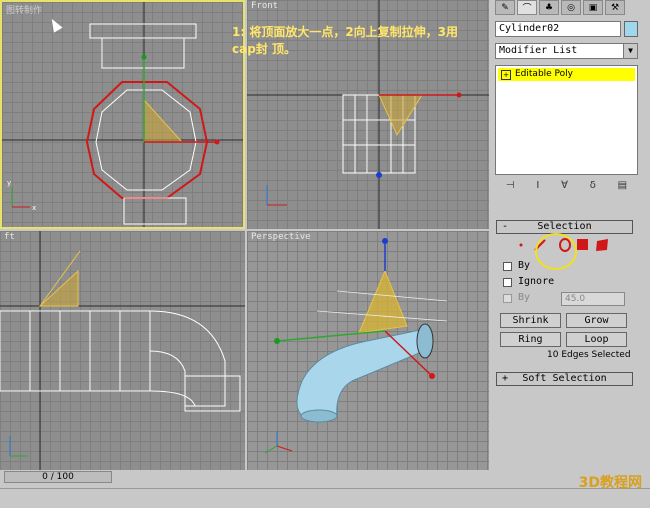 The width and height of the screenshot is (650, 508). I want to click on angle-spinner: 45.0, so click(593, 299).